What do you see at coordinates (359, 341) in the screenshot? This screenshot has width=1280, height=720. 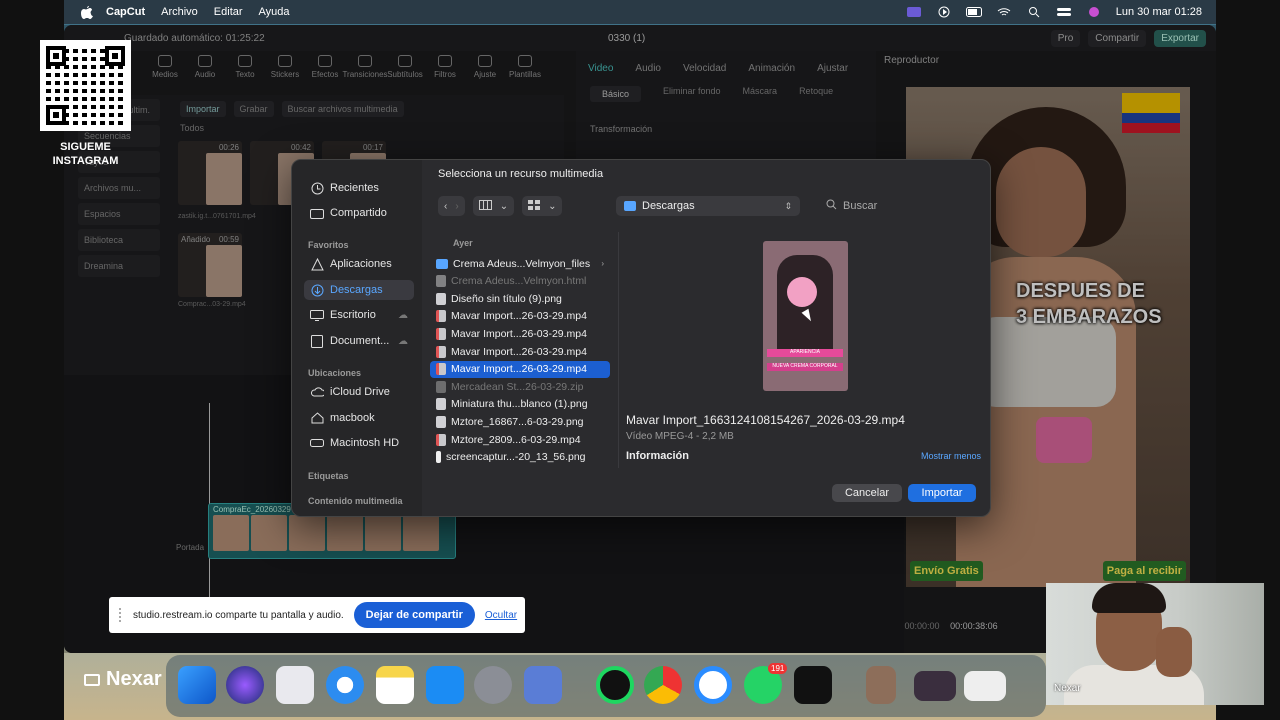 I see `sidebar-item-documentos: Document... ☁` at bounding box center [359, 341].